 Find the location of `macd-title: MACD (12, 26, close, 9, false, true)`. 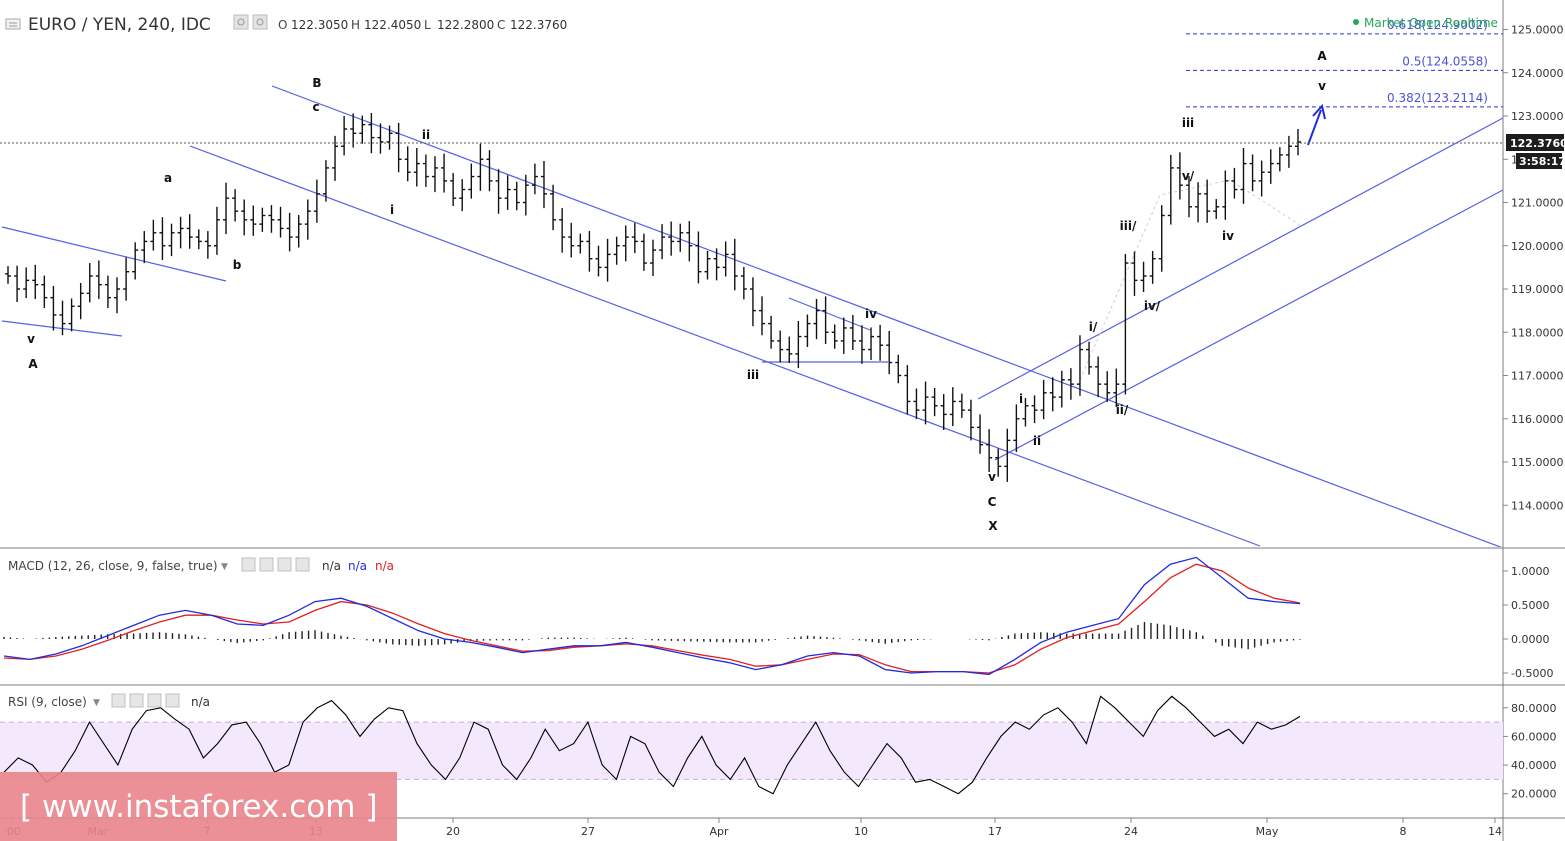

macd-title: MACD (12, 26, close, 9, false, true) is located at coordinates (113, 566).